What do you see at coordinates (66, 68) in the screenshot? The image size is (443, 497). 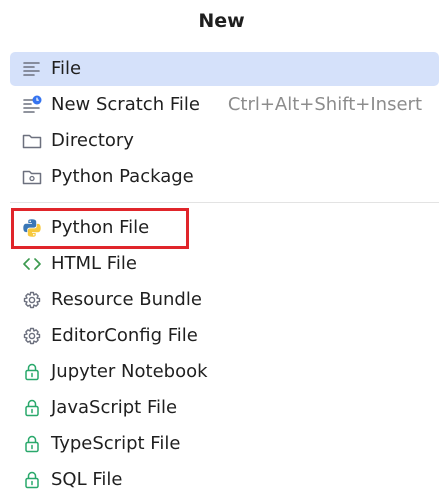 I see `menu-item-label: File` at bounding box center [66, 68].